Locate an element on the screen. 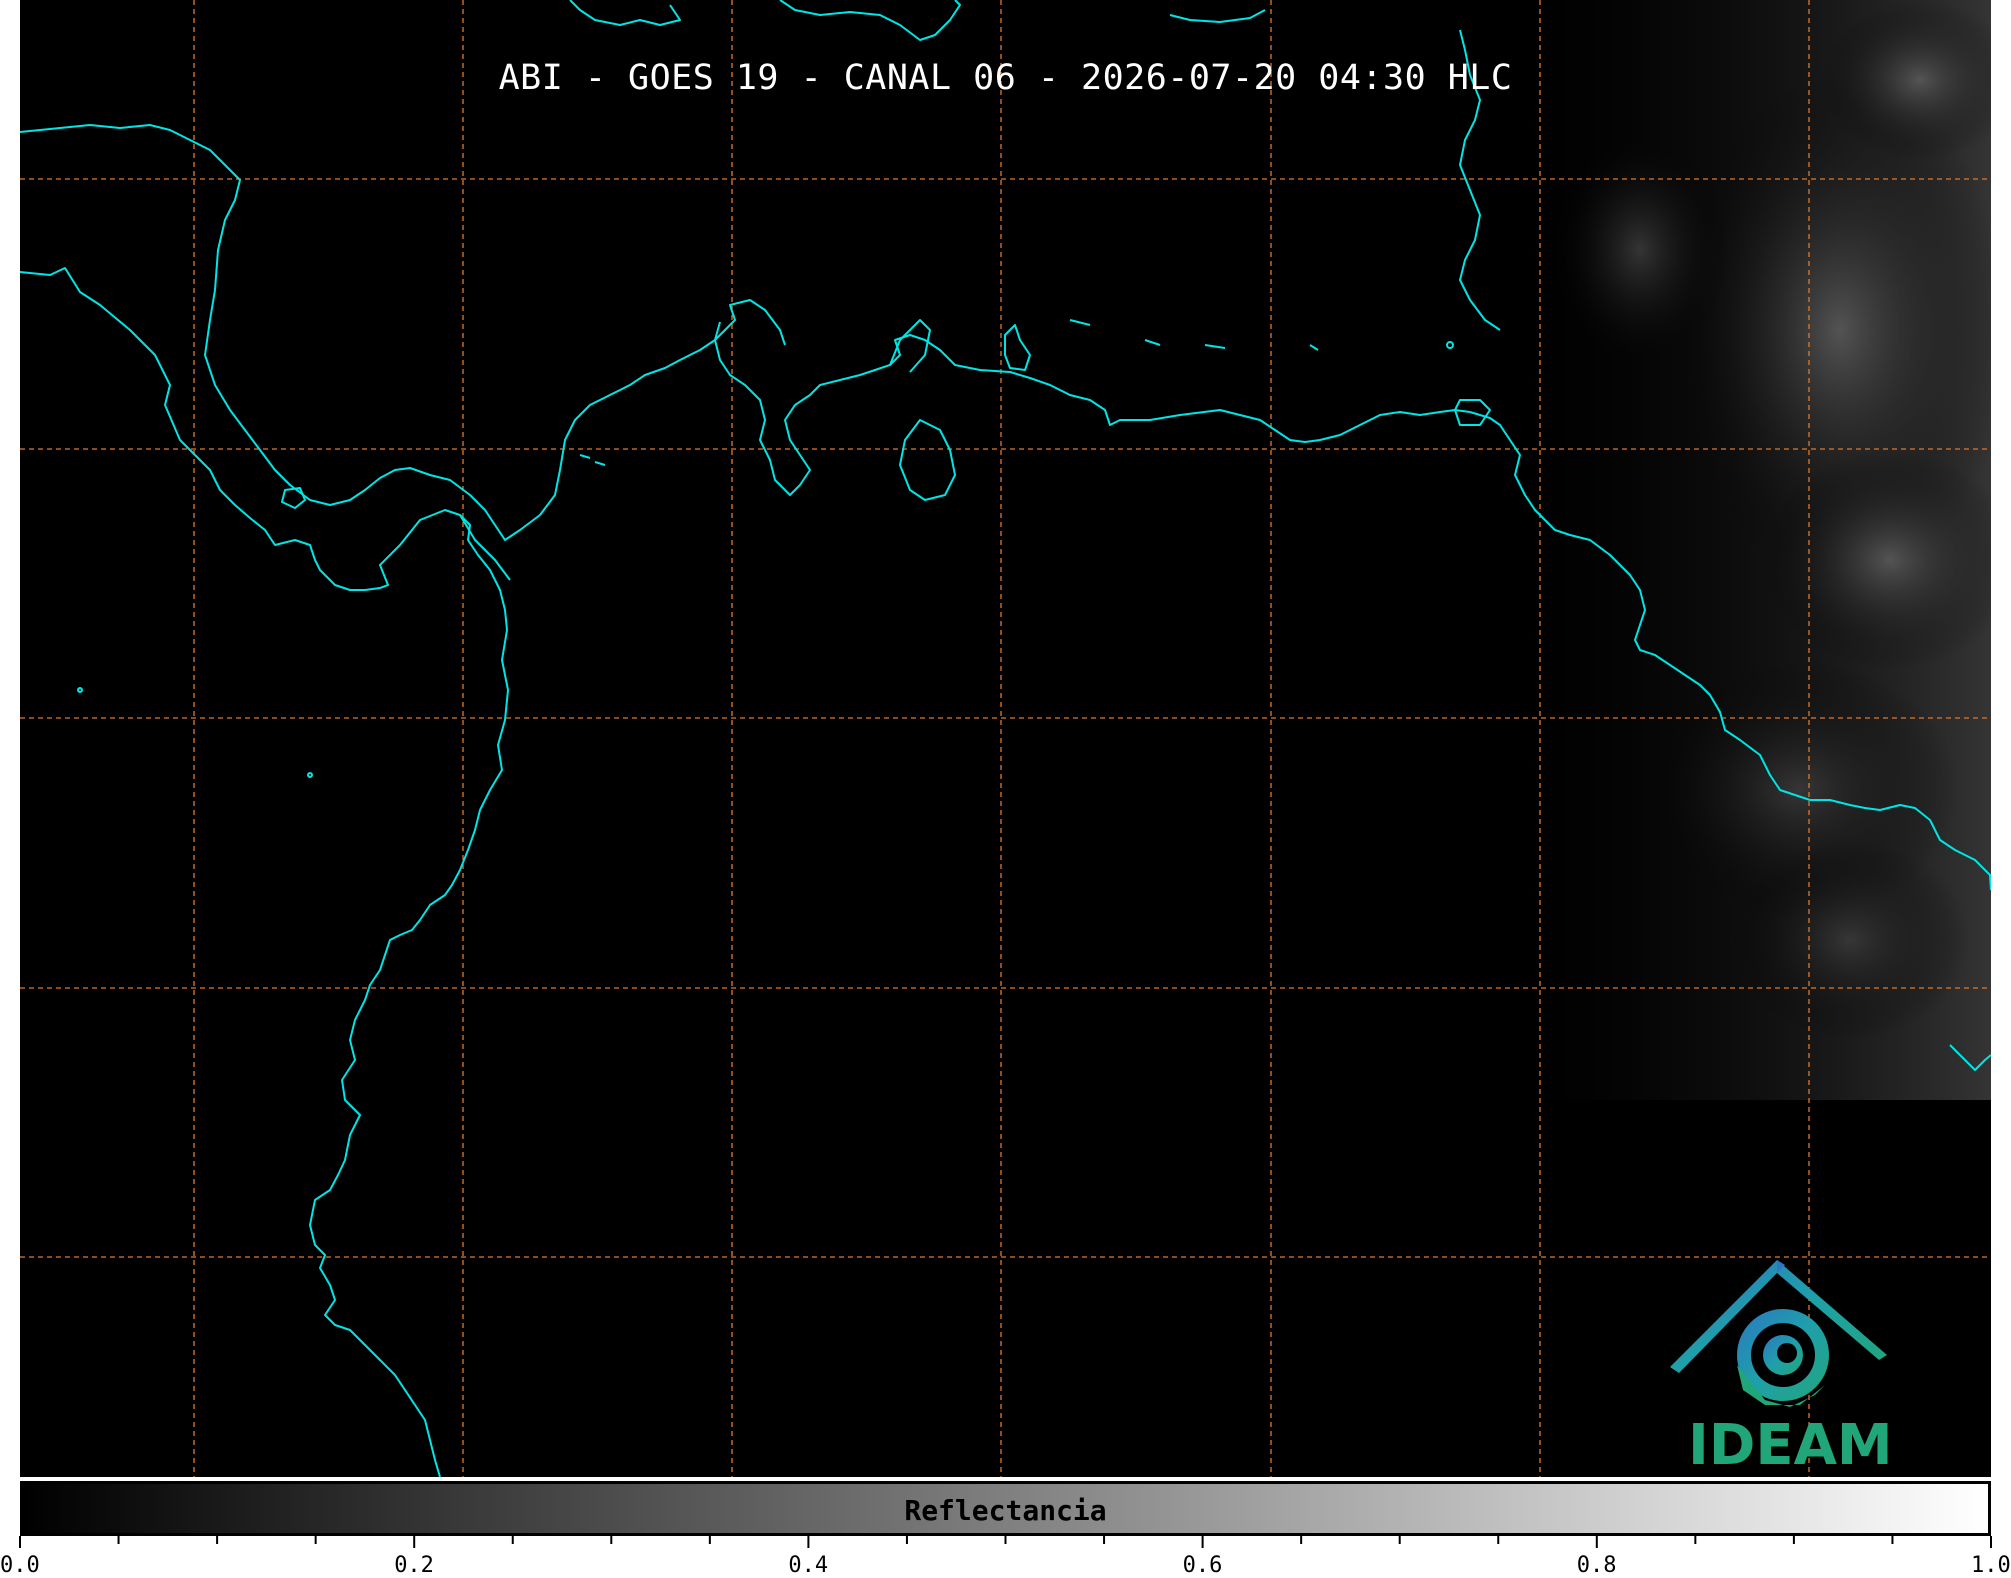  colorbar-tick-label-0: 0.0 is located at coordinates (20, 1565).